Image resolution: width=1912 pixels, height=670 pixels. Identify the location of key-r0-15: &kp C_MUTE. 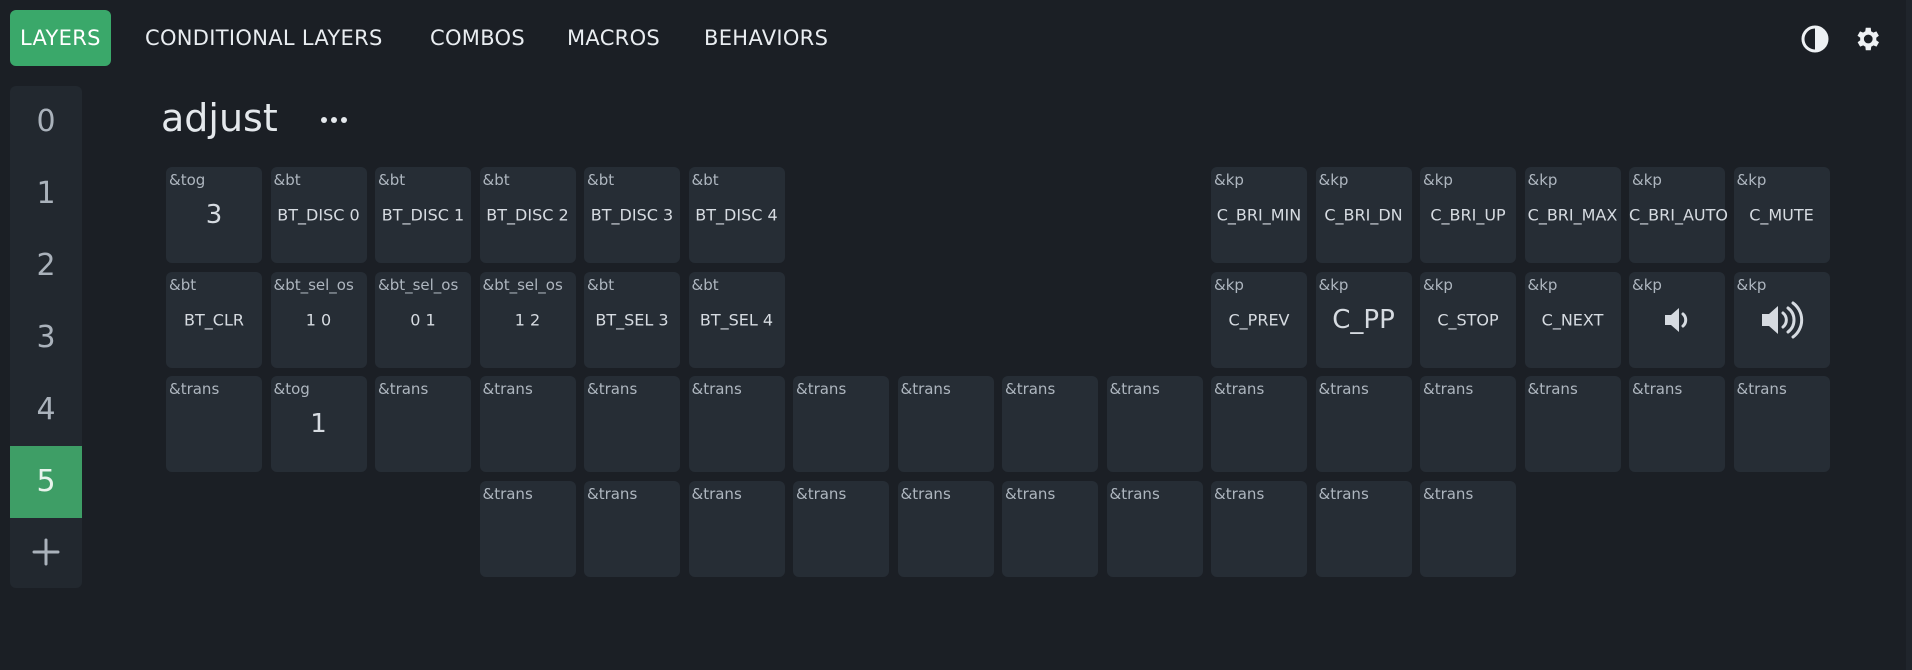
(1781, 215).